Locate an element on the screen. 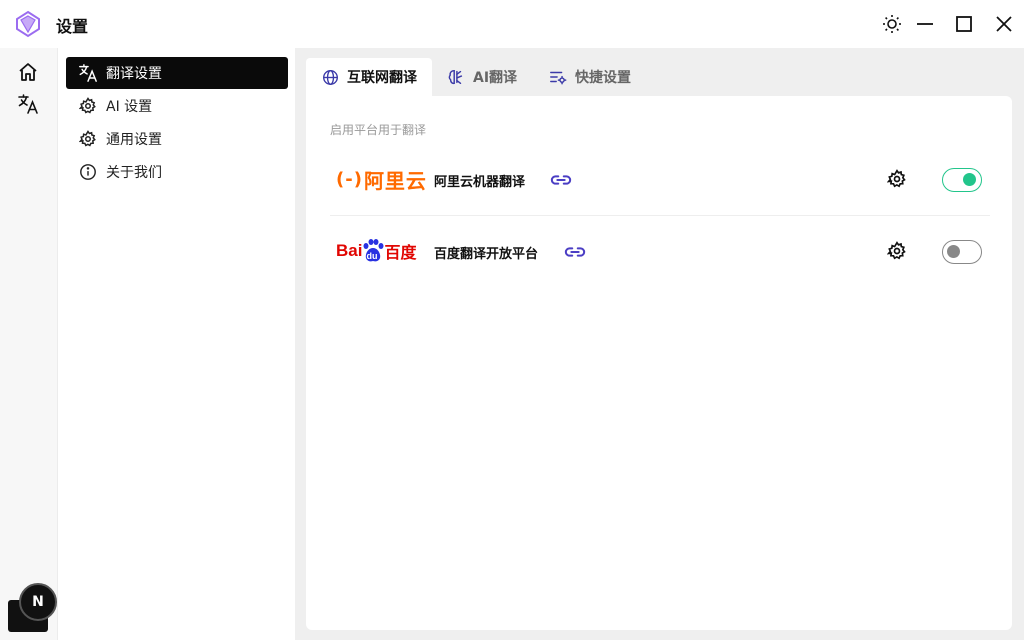  home-icon is located at coordinates (28, 72).